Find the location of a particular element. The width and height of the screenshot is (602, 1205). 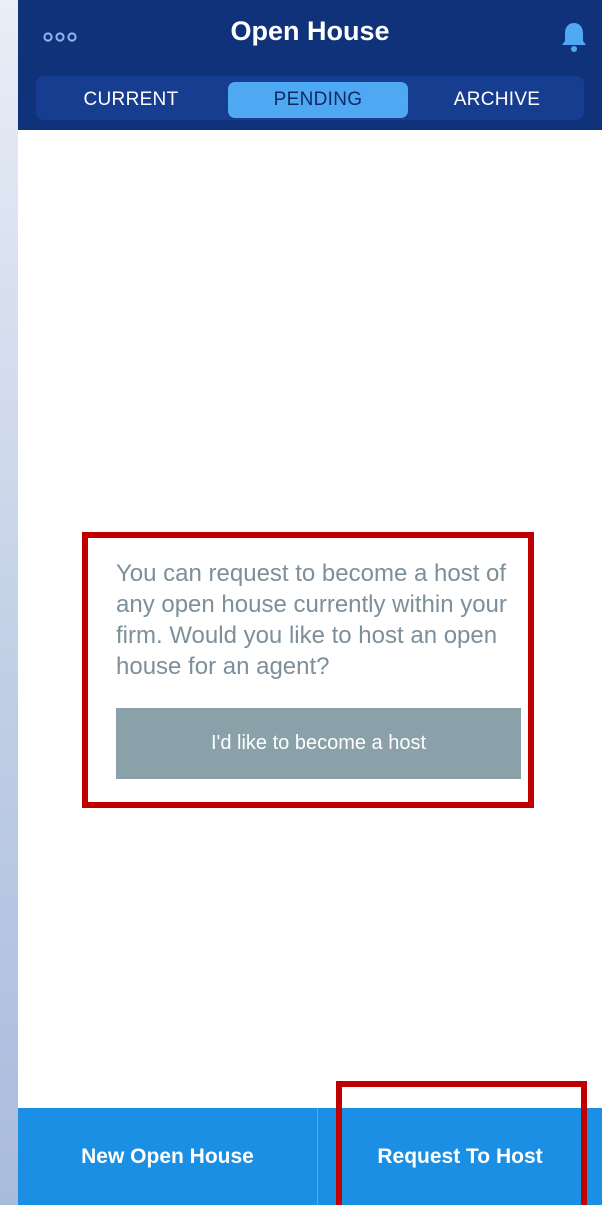

bell-icon is located at coordinates (574, 37).